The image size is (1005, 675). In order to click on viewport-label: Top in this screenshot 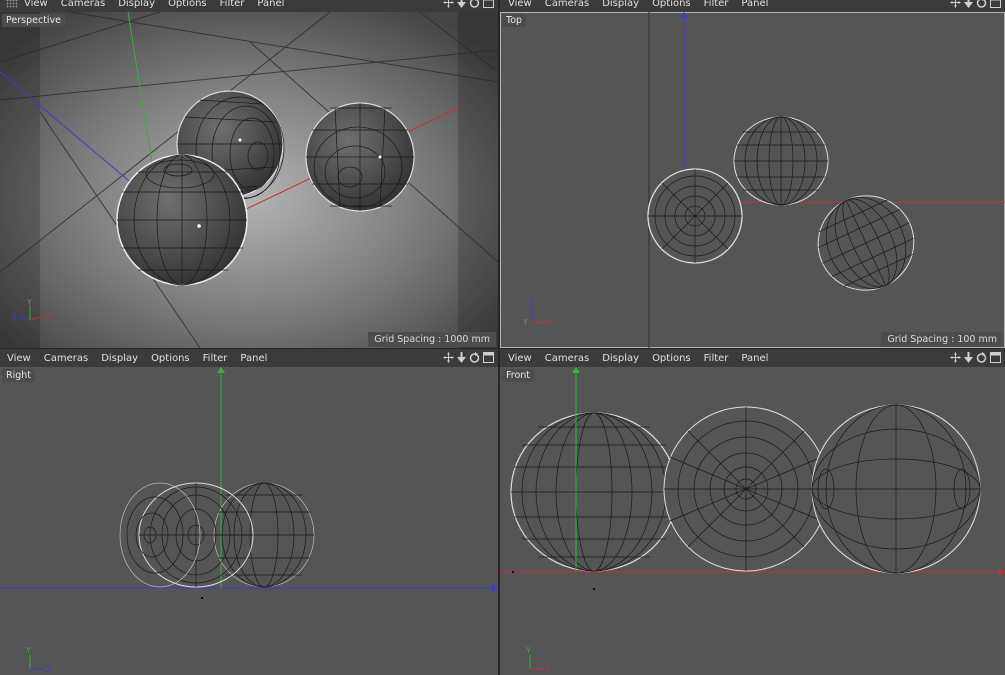, I will do `click(514, 20)`.